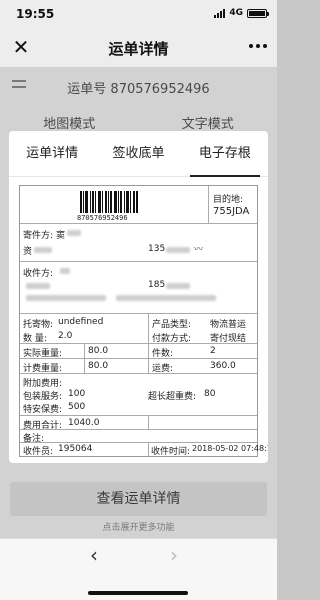  I want to click on freight-value: 360.0, so click(223, 366).